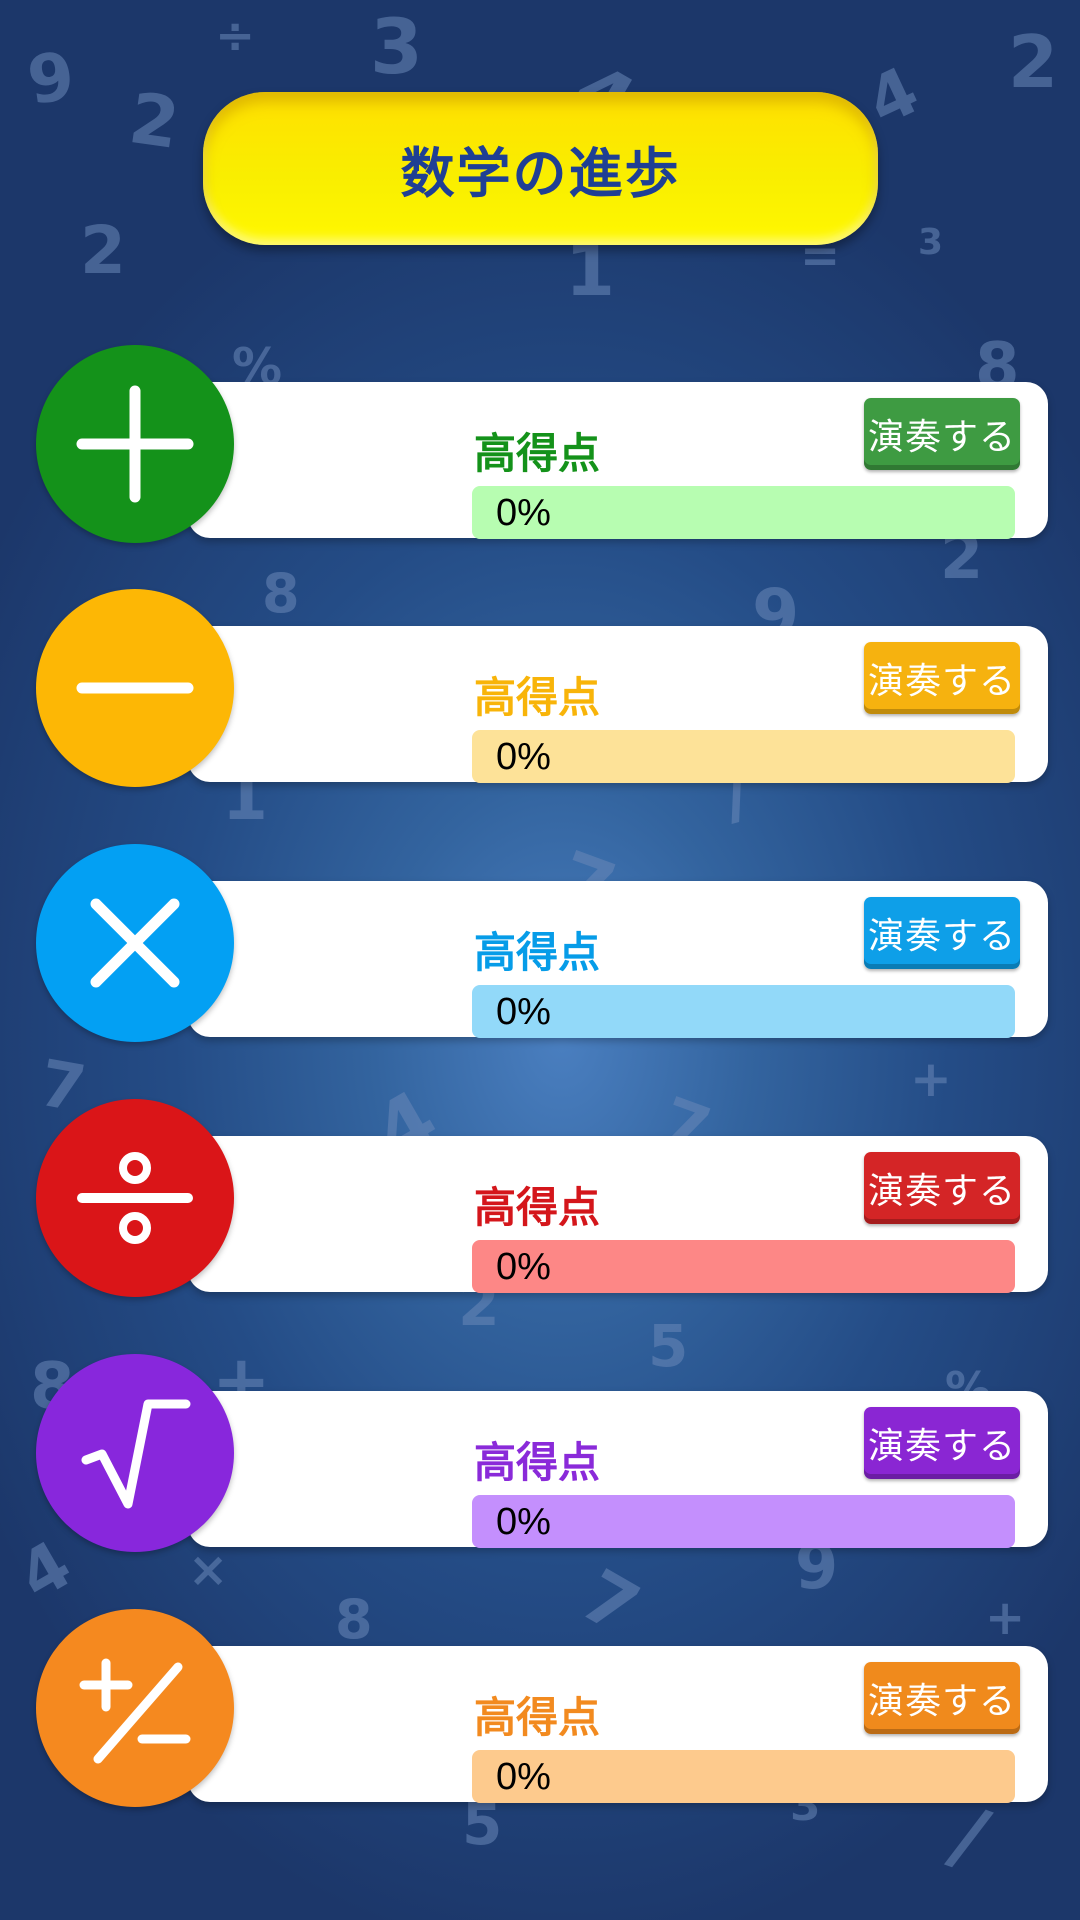 The width and height of the screenshot is (1080, 1920). What do you see at coordinates (135, 1453) in the screenshot?
I see `square-root-icon` at bounding box center [135, 1453].